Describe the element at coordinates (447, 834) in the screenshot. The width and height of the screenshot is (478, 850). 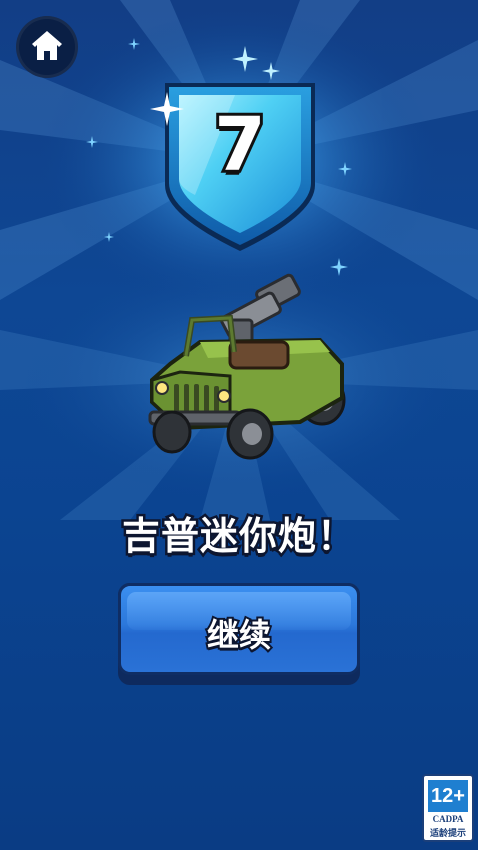
I see `age-rating-hint: 适龄提示` at that location.